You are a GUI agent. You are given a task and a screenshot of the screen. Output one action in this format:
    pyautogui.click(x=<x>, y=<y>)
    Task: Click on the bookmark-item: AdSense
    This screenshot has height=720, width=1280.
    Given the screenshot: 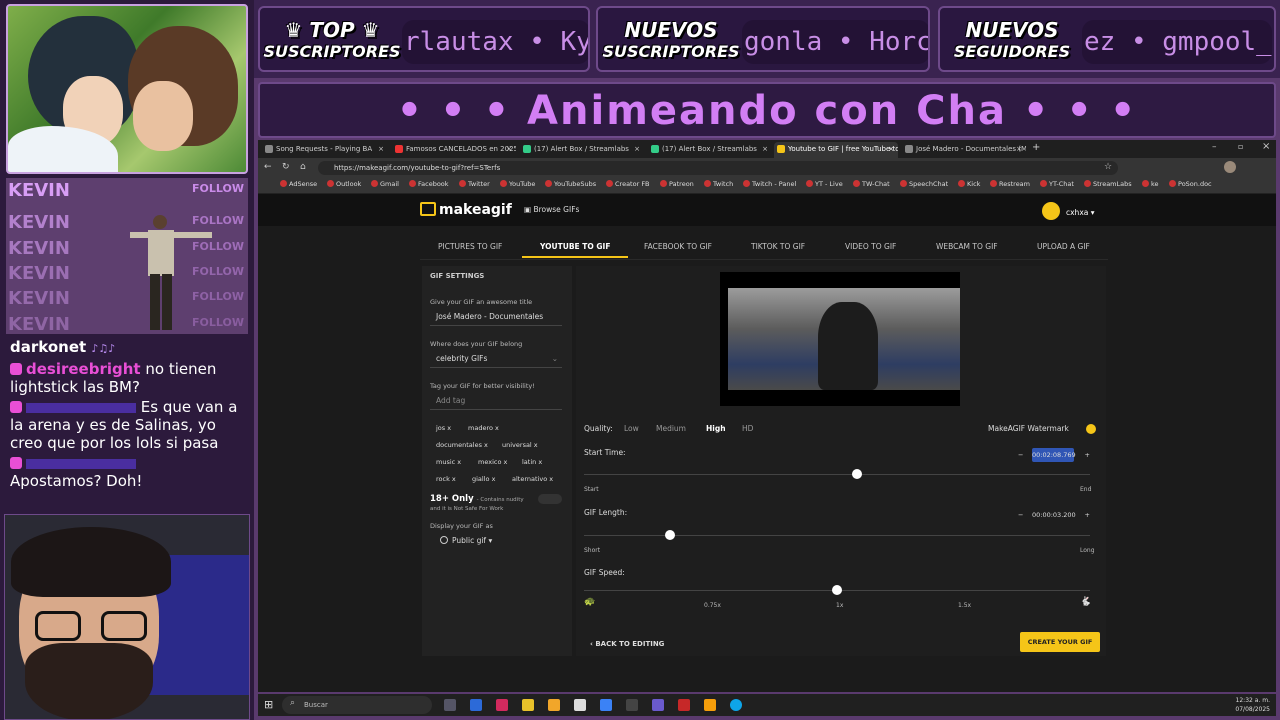 What is the action you would take?
    pyautogui.click(x=298, y=184)
    